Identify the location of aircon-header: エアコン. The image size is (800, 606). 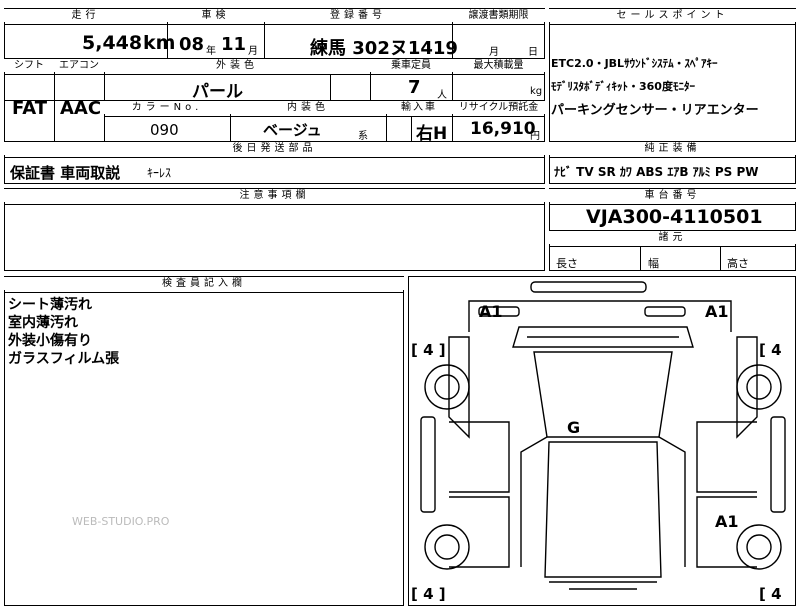
(79, 65).